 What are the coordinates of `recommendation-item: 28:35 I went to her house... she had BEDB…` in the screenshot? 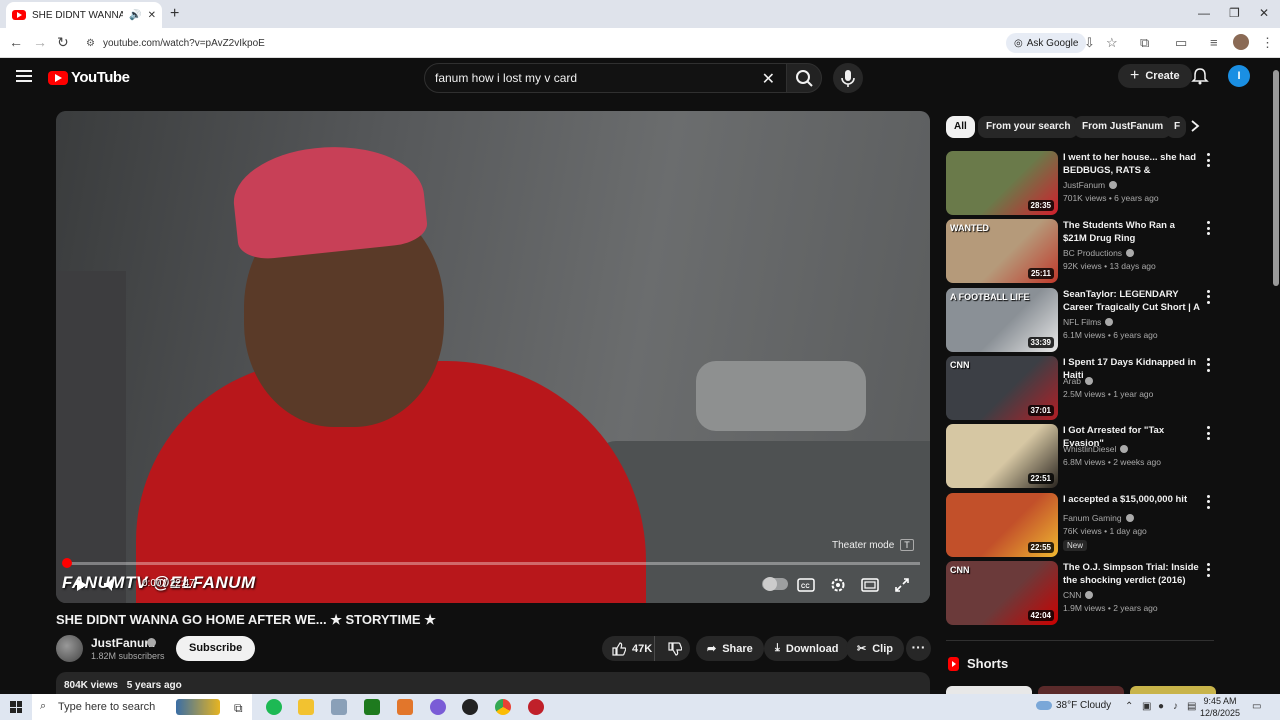 It's located at (1081, 183).